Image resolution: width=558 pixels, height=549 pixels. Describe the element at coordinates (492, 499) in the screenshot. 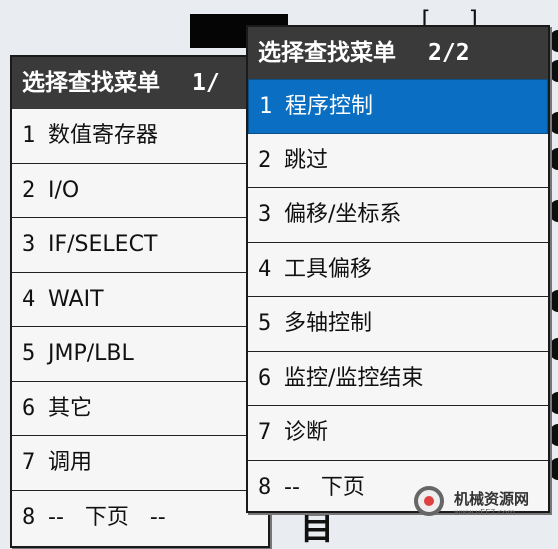

I see `watermark-name: 机械资源网` at that location.